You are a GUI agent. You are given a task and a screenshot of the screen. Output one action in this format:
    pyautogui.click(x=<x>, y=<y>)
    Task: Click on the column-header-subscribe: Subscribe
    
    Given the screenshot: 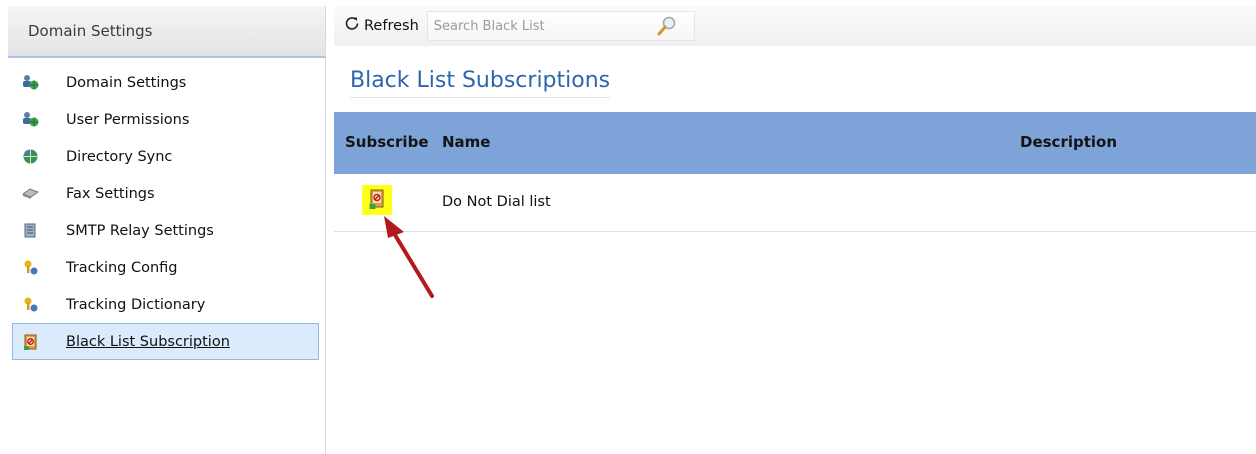 What is the action you would take?
    pyautogui.click(x=387, y=142)
    